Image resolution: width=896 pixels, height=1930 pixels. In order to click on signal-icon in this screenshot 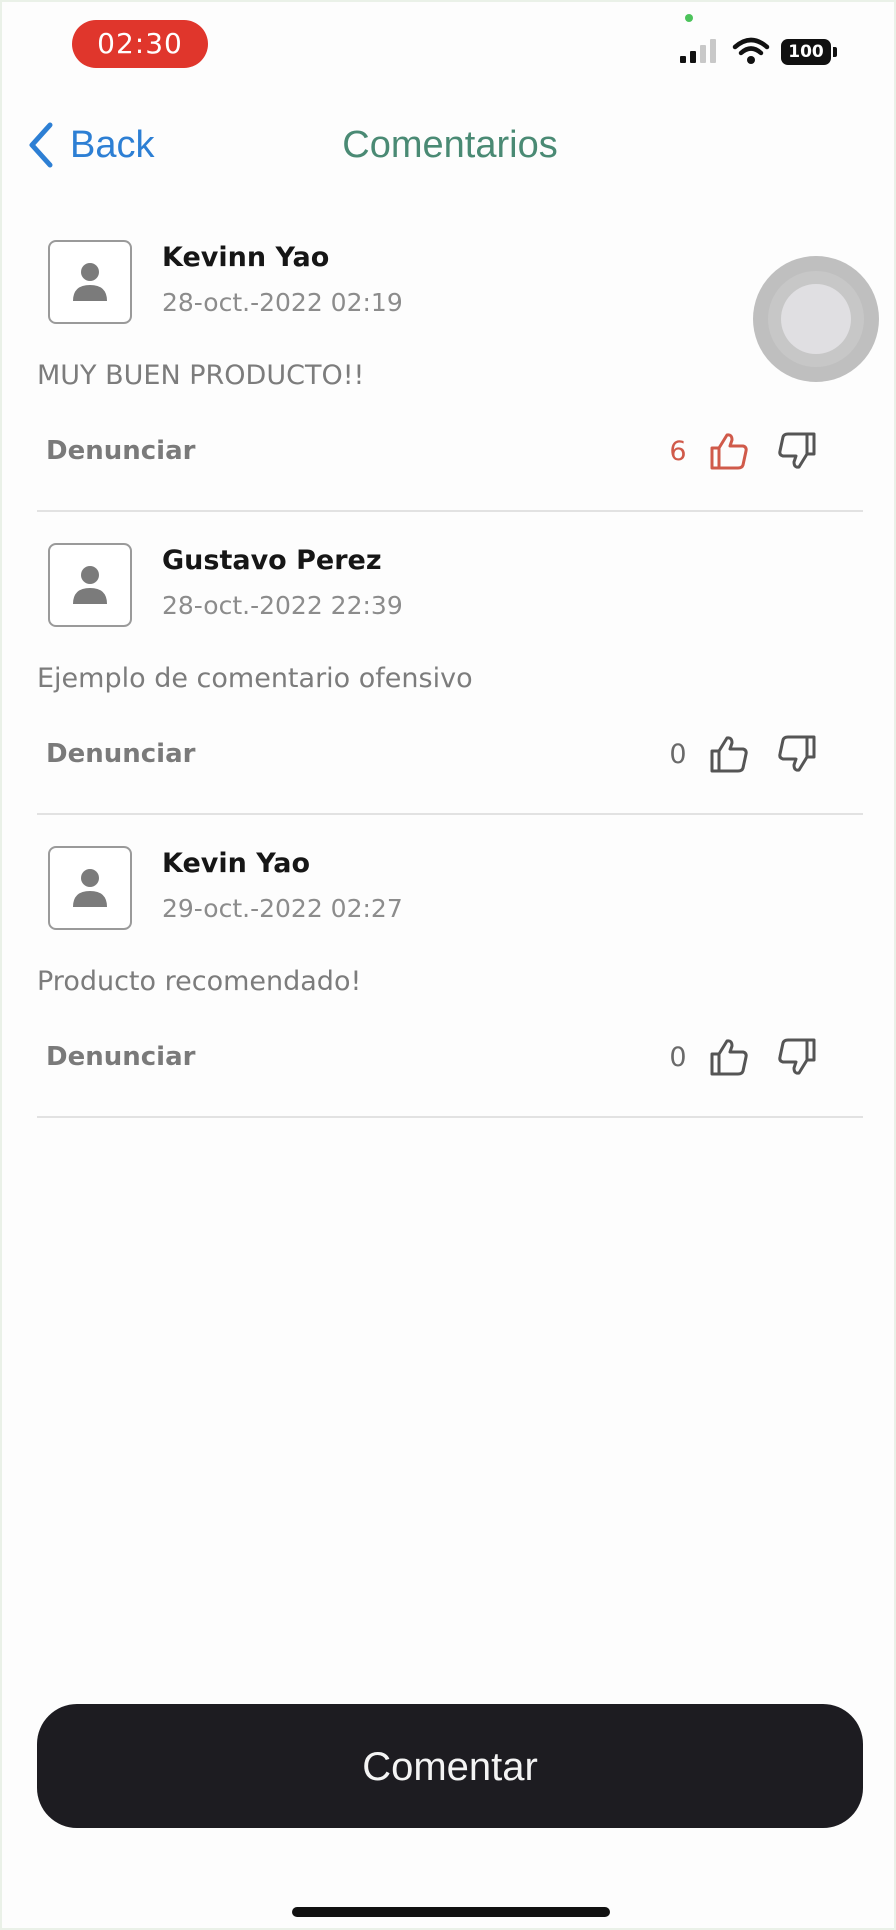, I will do `click(698, 51)`.